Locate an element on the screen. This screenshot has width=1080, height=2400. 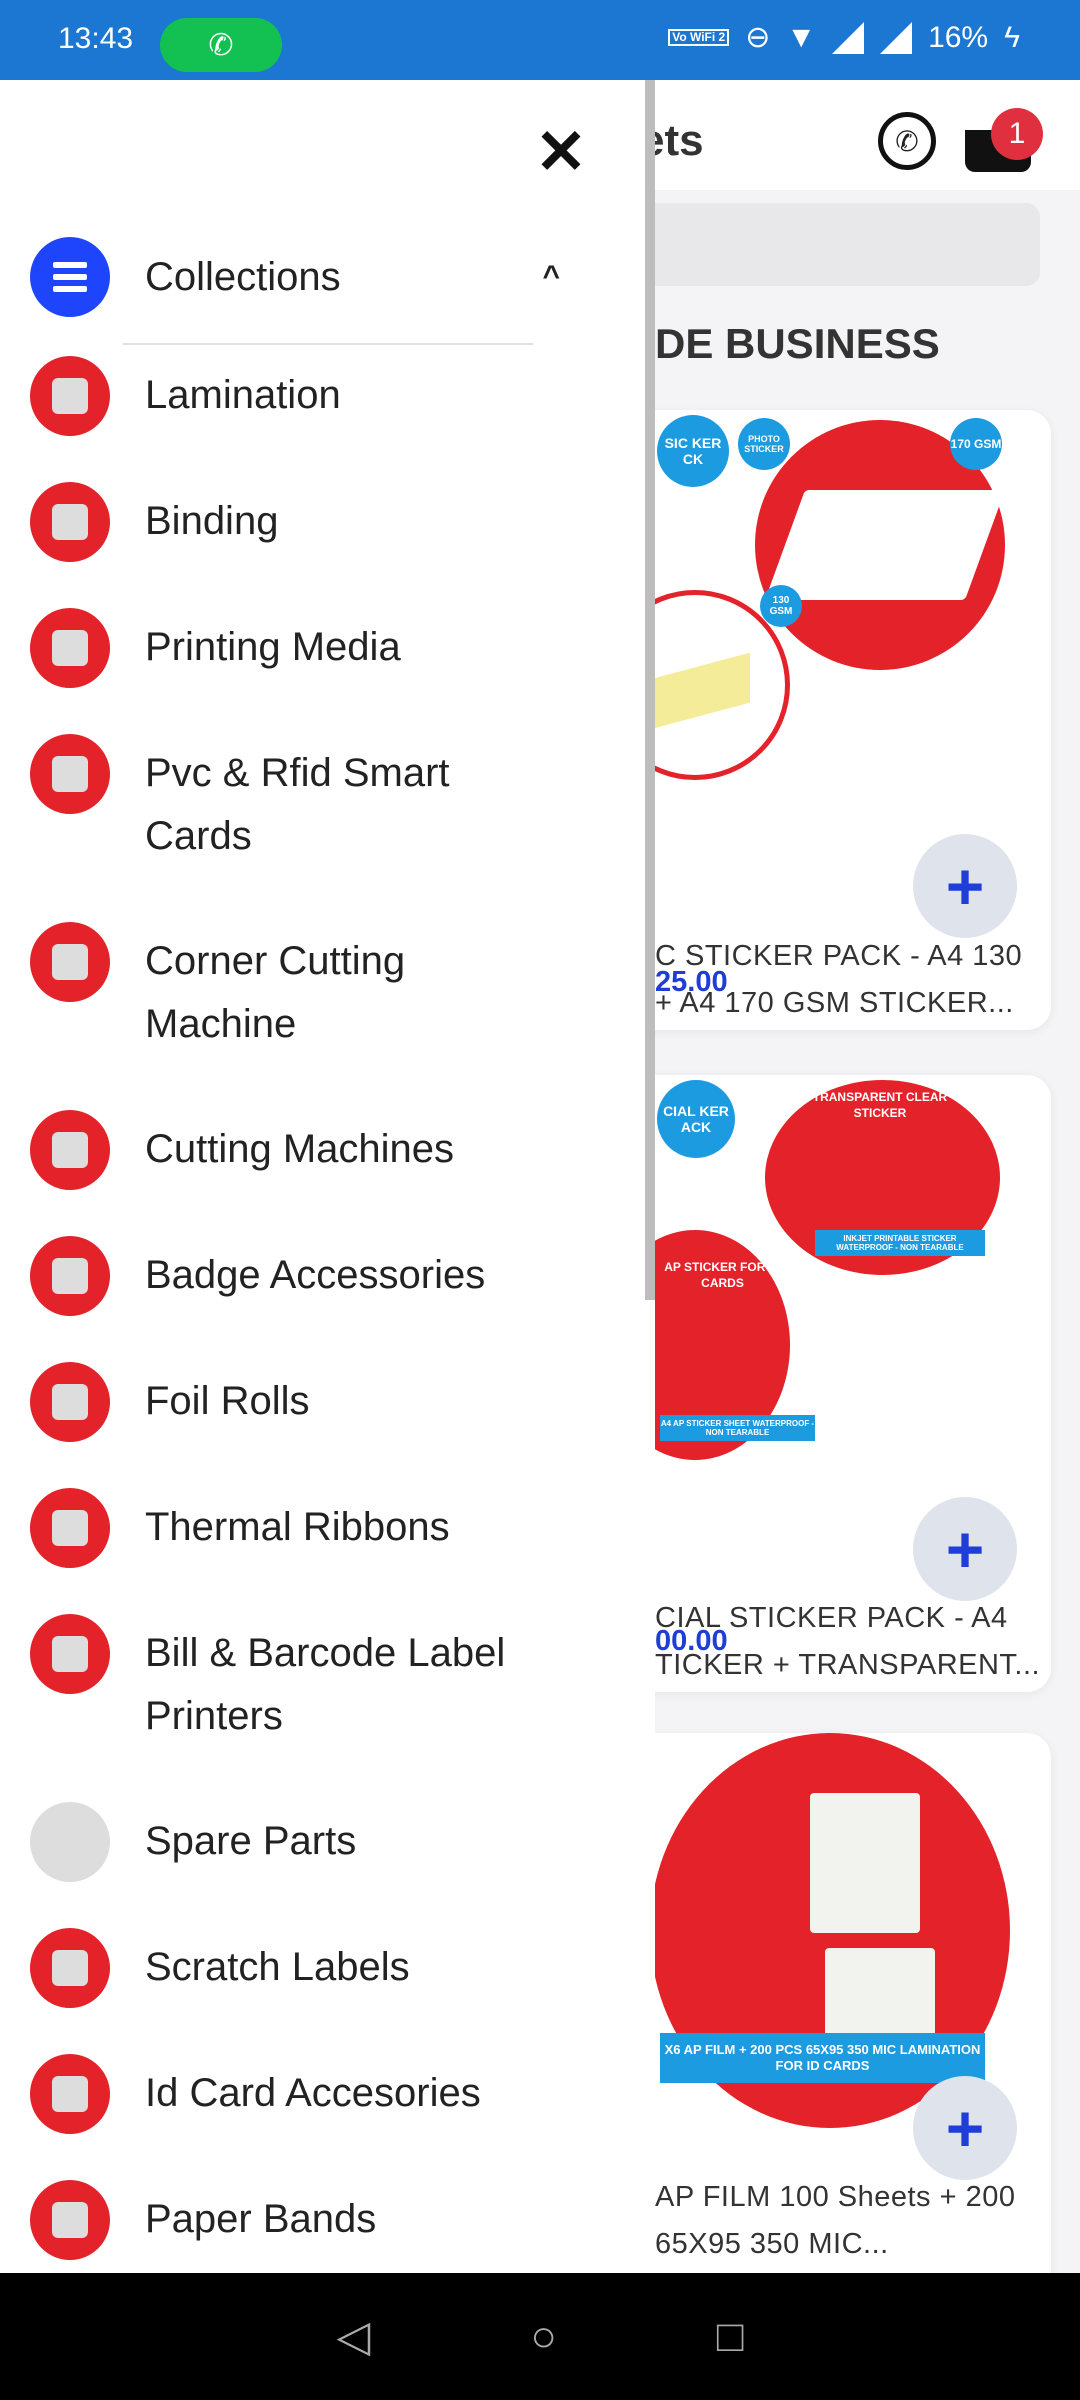
drawer-scrollbar is located at coordinates (650, 690).